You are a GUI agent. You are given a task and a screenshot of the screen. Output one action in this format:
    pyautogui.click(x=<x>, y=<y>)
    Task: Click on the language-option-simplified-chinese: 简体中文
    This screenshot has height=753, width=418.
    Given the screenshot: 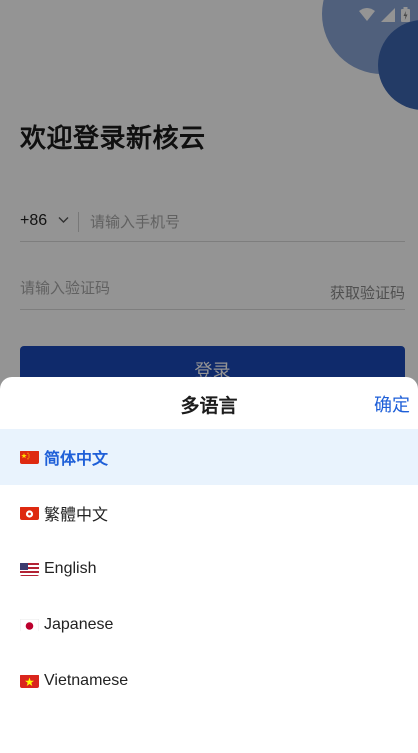 What is the action you would take?
    pyautogui.click(x=209, y=457)
    